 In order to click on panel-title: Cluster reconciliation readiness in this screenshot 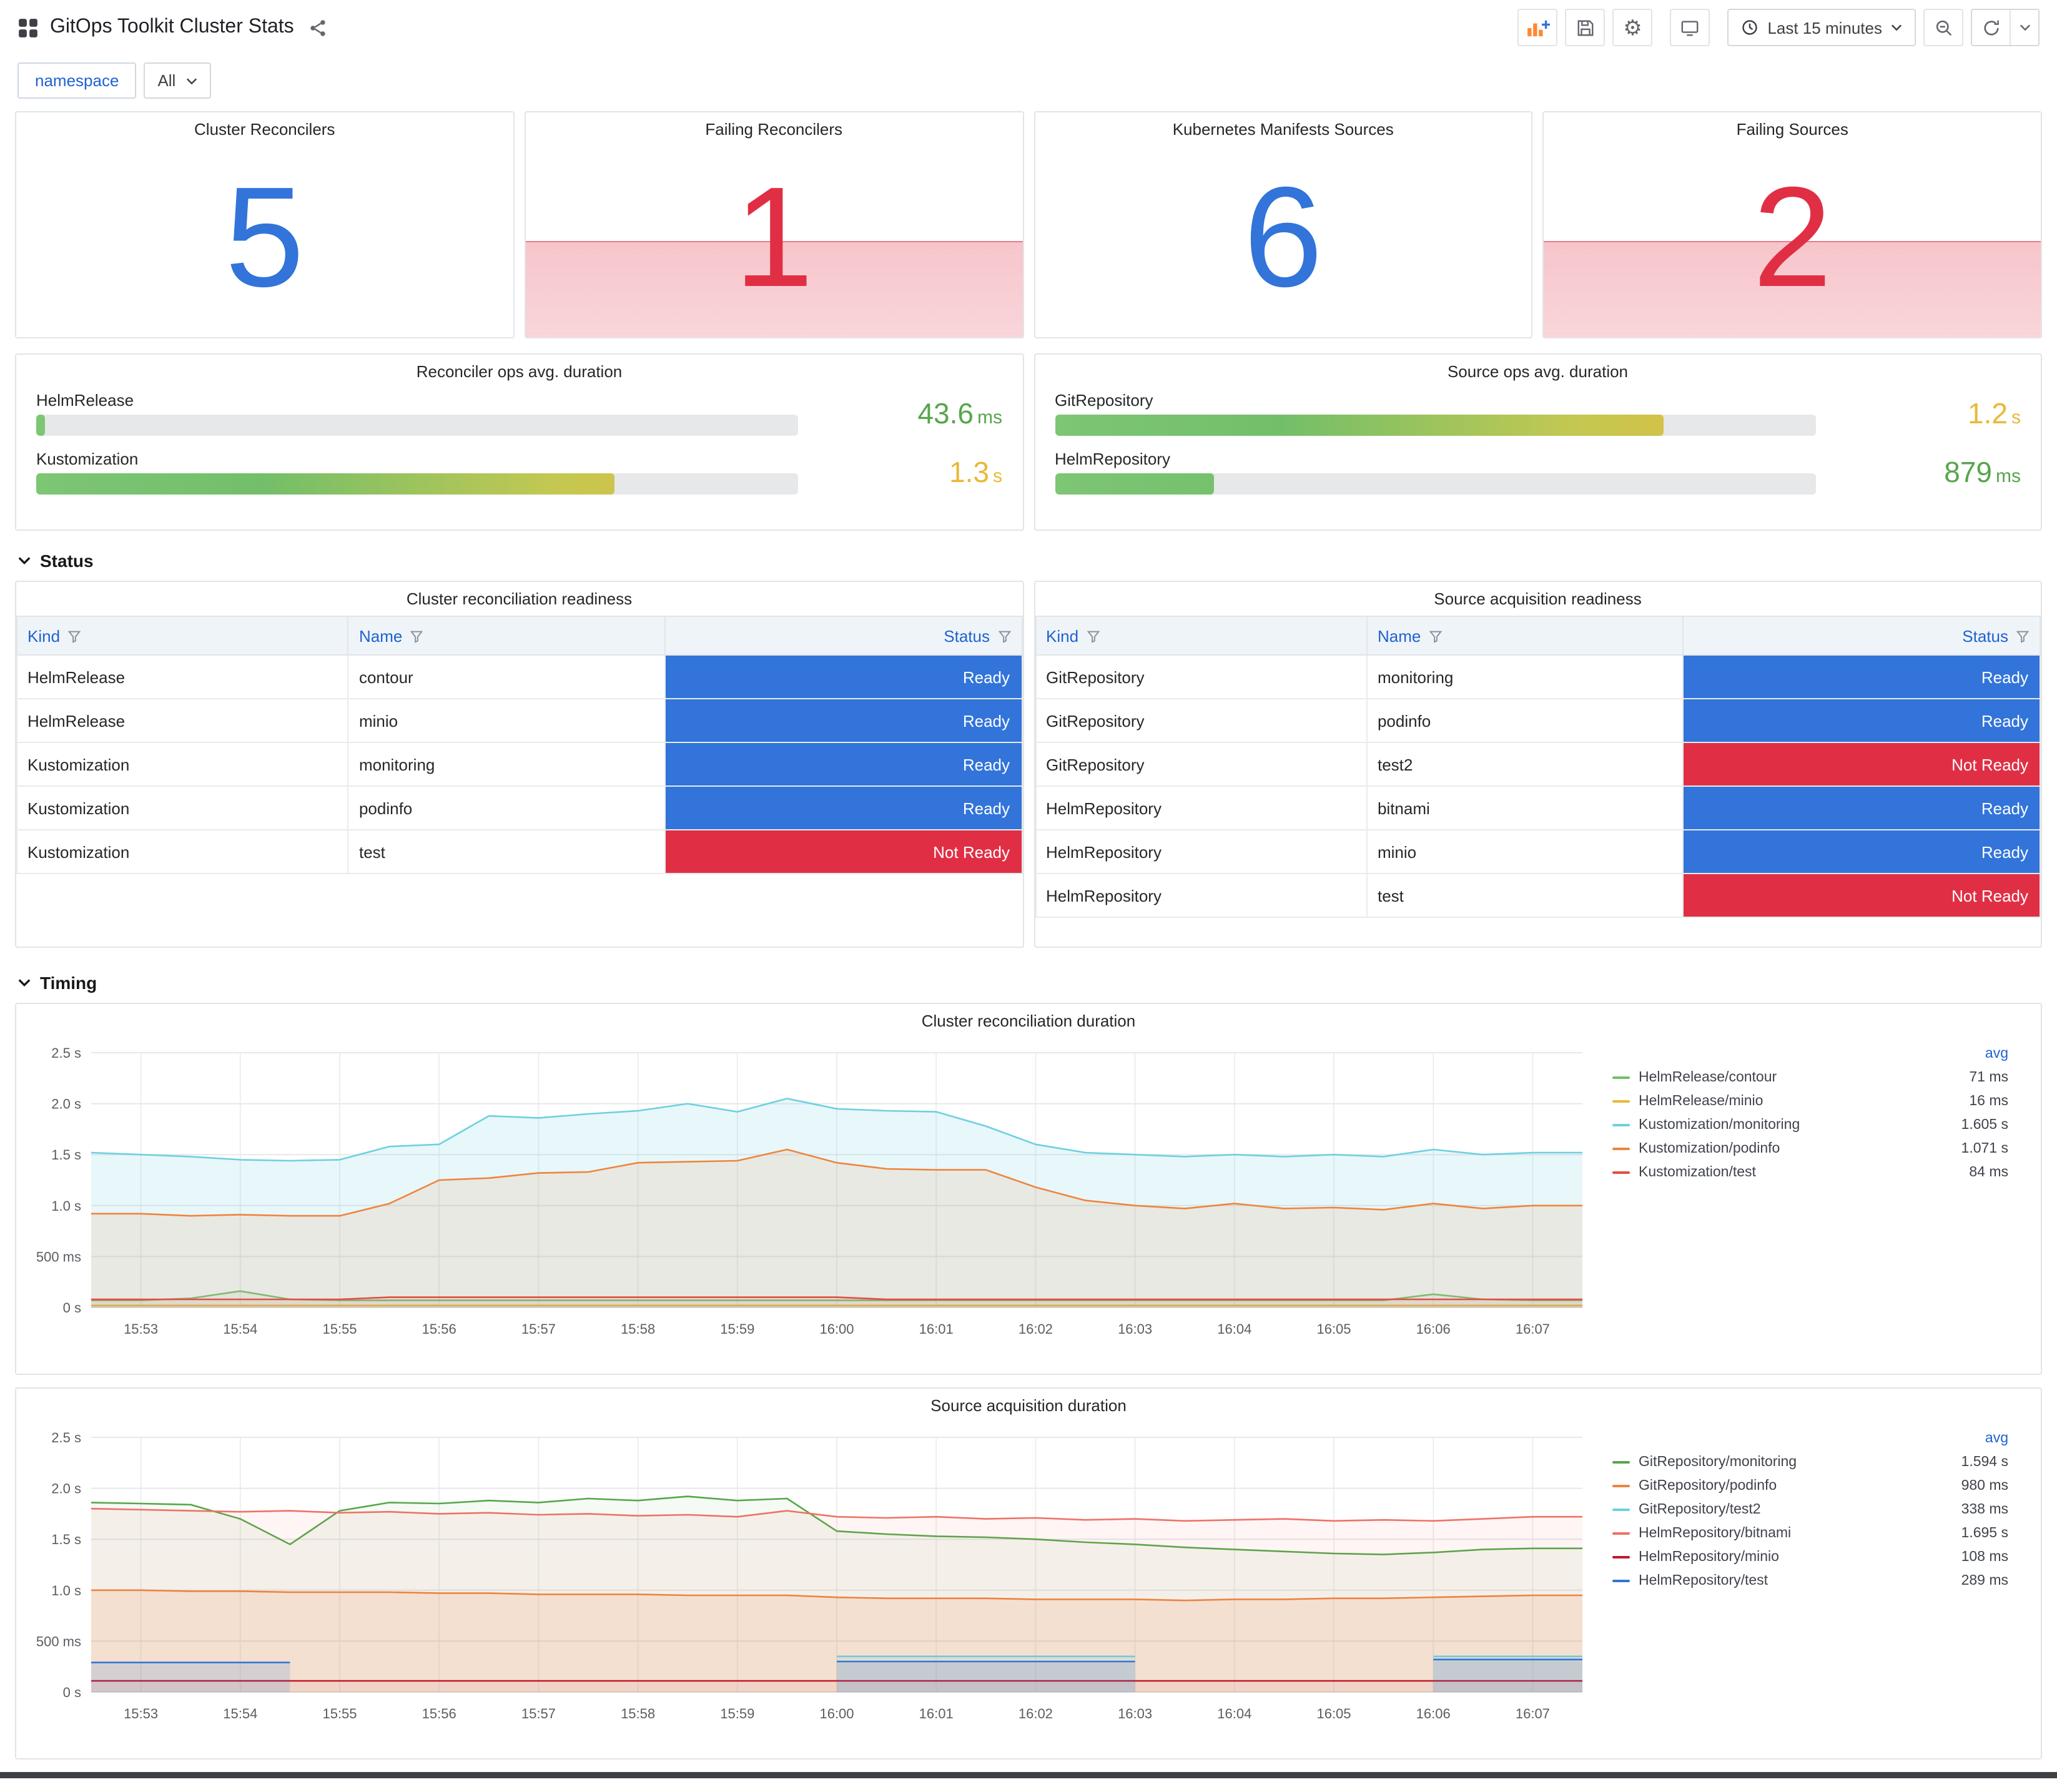, I will do `click(519, 599)`.